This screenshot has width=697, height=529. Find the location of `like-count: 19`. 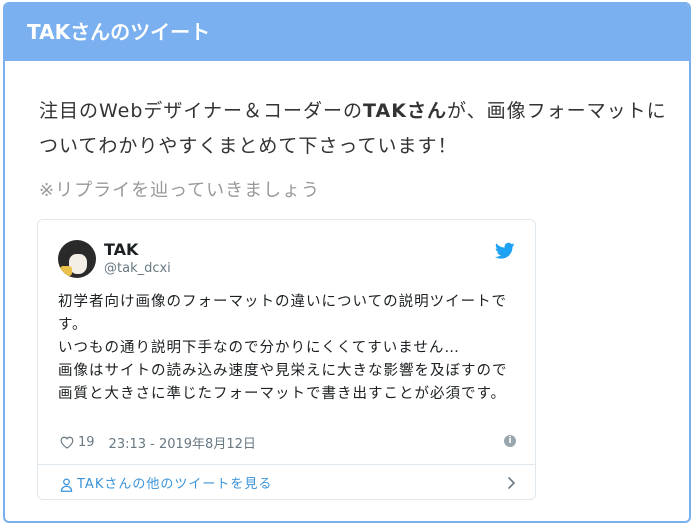

like-count: 19 is located at coordinates (86, 442).